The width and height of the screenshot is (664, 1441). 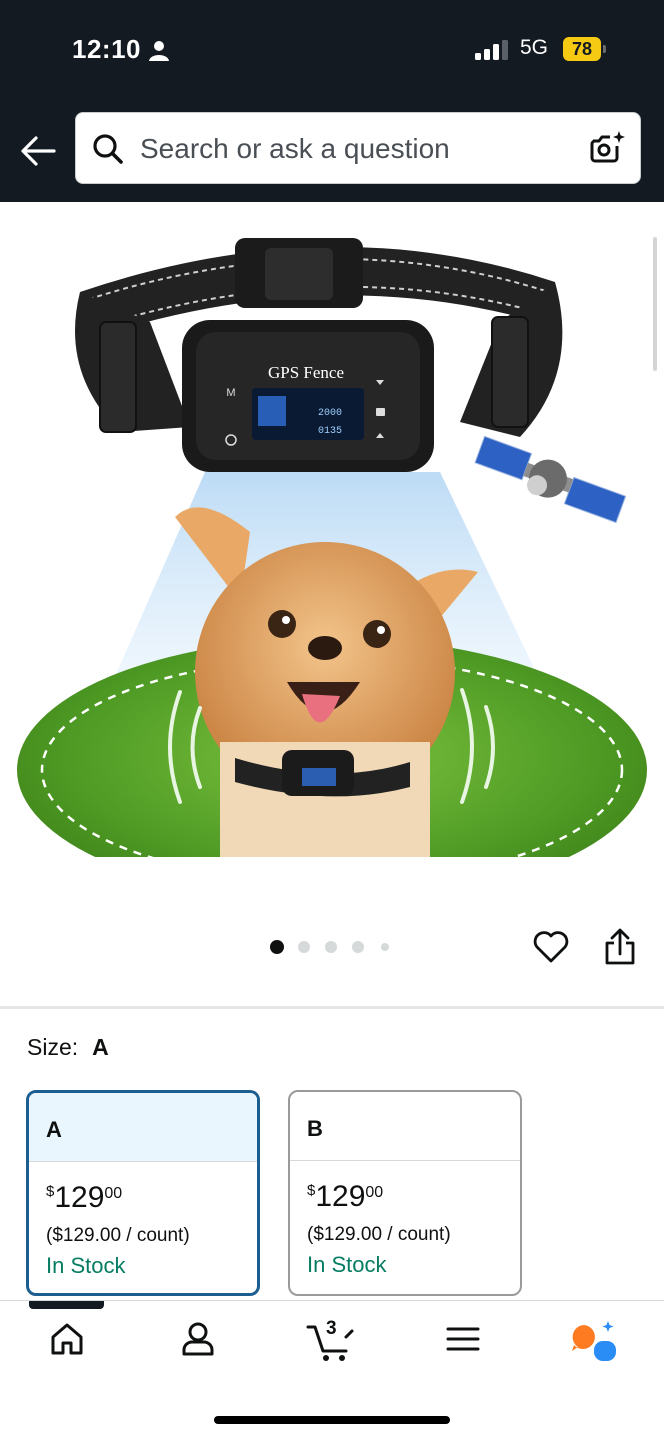 I want to click on size-option-b: B $12900 ($129.00 / count) In Stock, so click(x=405, y=1193).